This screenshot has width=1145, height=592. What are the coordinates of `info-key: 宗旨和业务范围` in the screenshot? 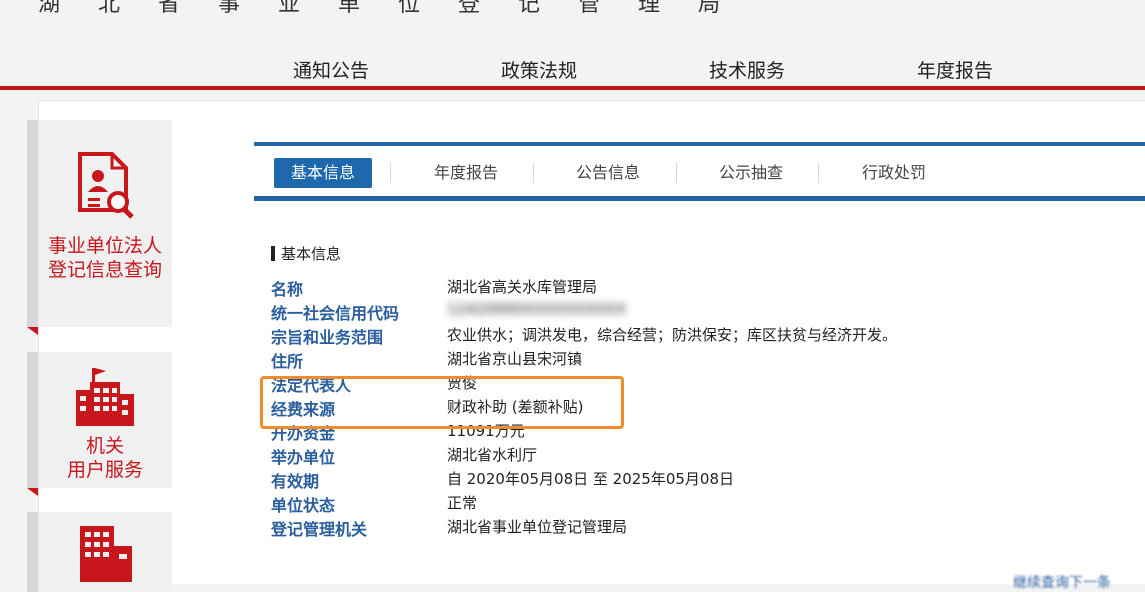 It's located at (327, 337).